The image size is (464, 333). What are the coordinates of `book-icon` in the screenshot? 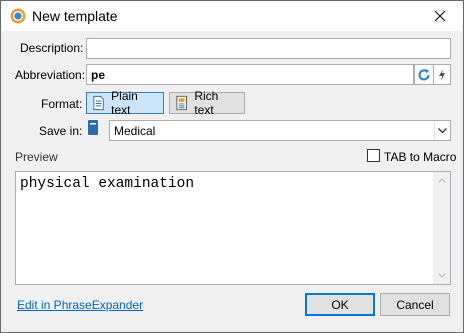 It's located at (93, 127).